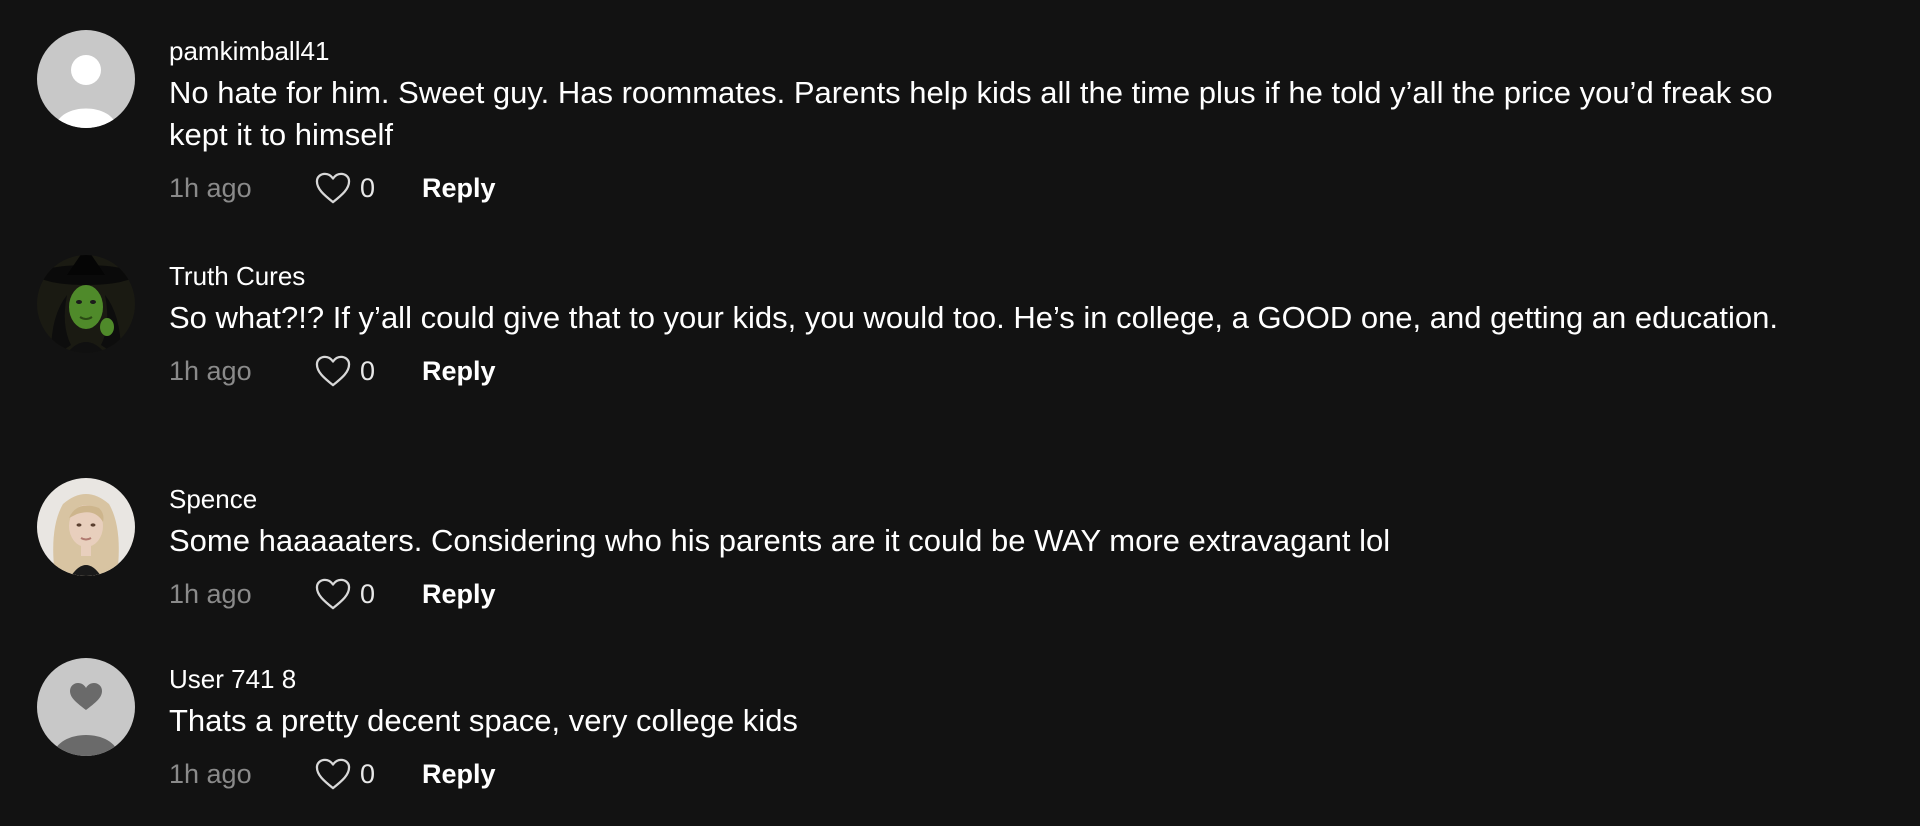 The width and height of the screenshot is (1920, 826). What do you see at coordinates (1004, 51) in the screenshot?
I see `comment-username: pamkimball41` at bounding box center [1004, 51].